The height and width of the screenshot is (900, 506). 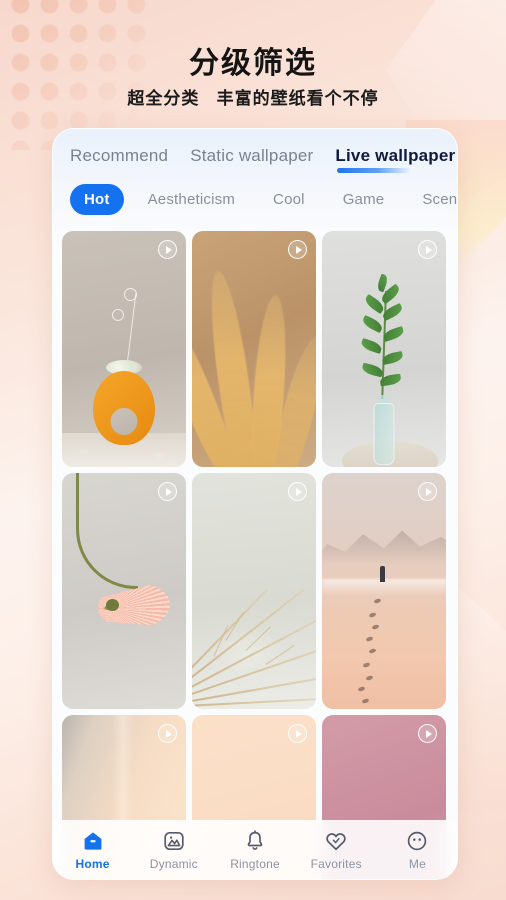 I want to click on nav-item-me: Me, so click(x=417, y=850).